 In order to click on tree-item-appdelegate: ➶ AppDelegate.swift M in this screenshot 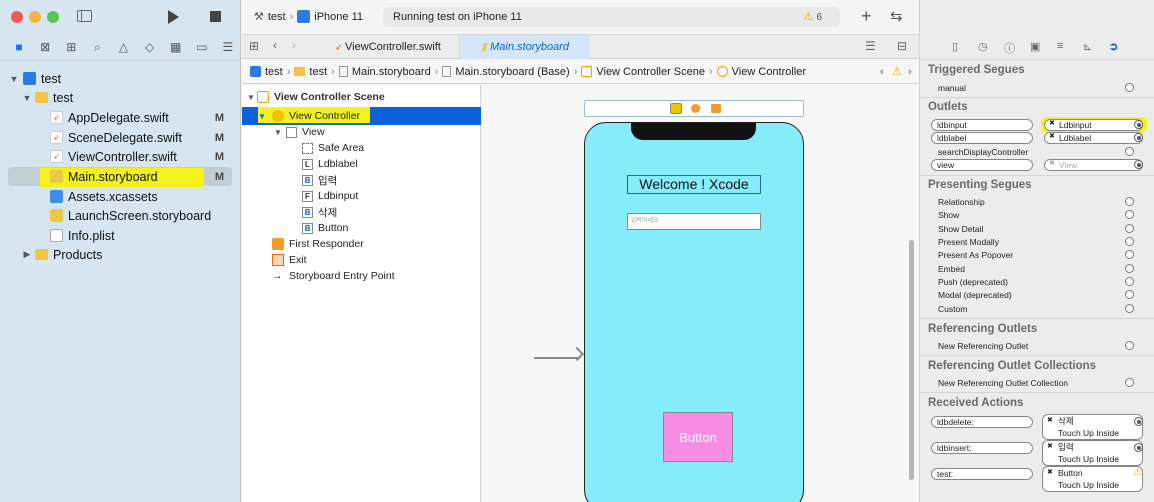, I will do `click(120, 117)`.